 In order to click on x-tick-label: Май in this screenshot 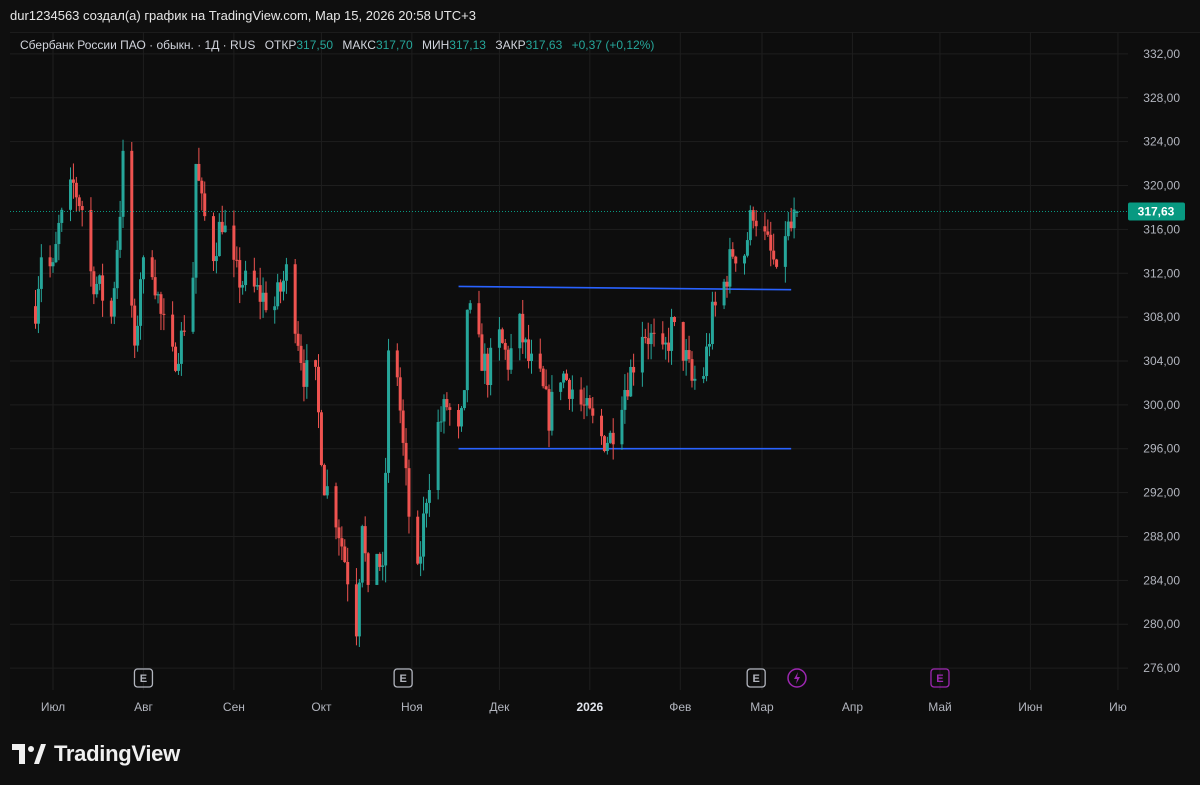, I will do `click(940, 707)`.